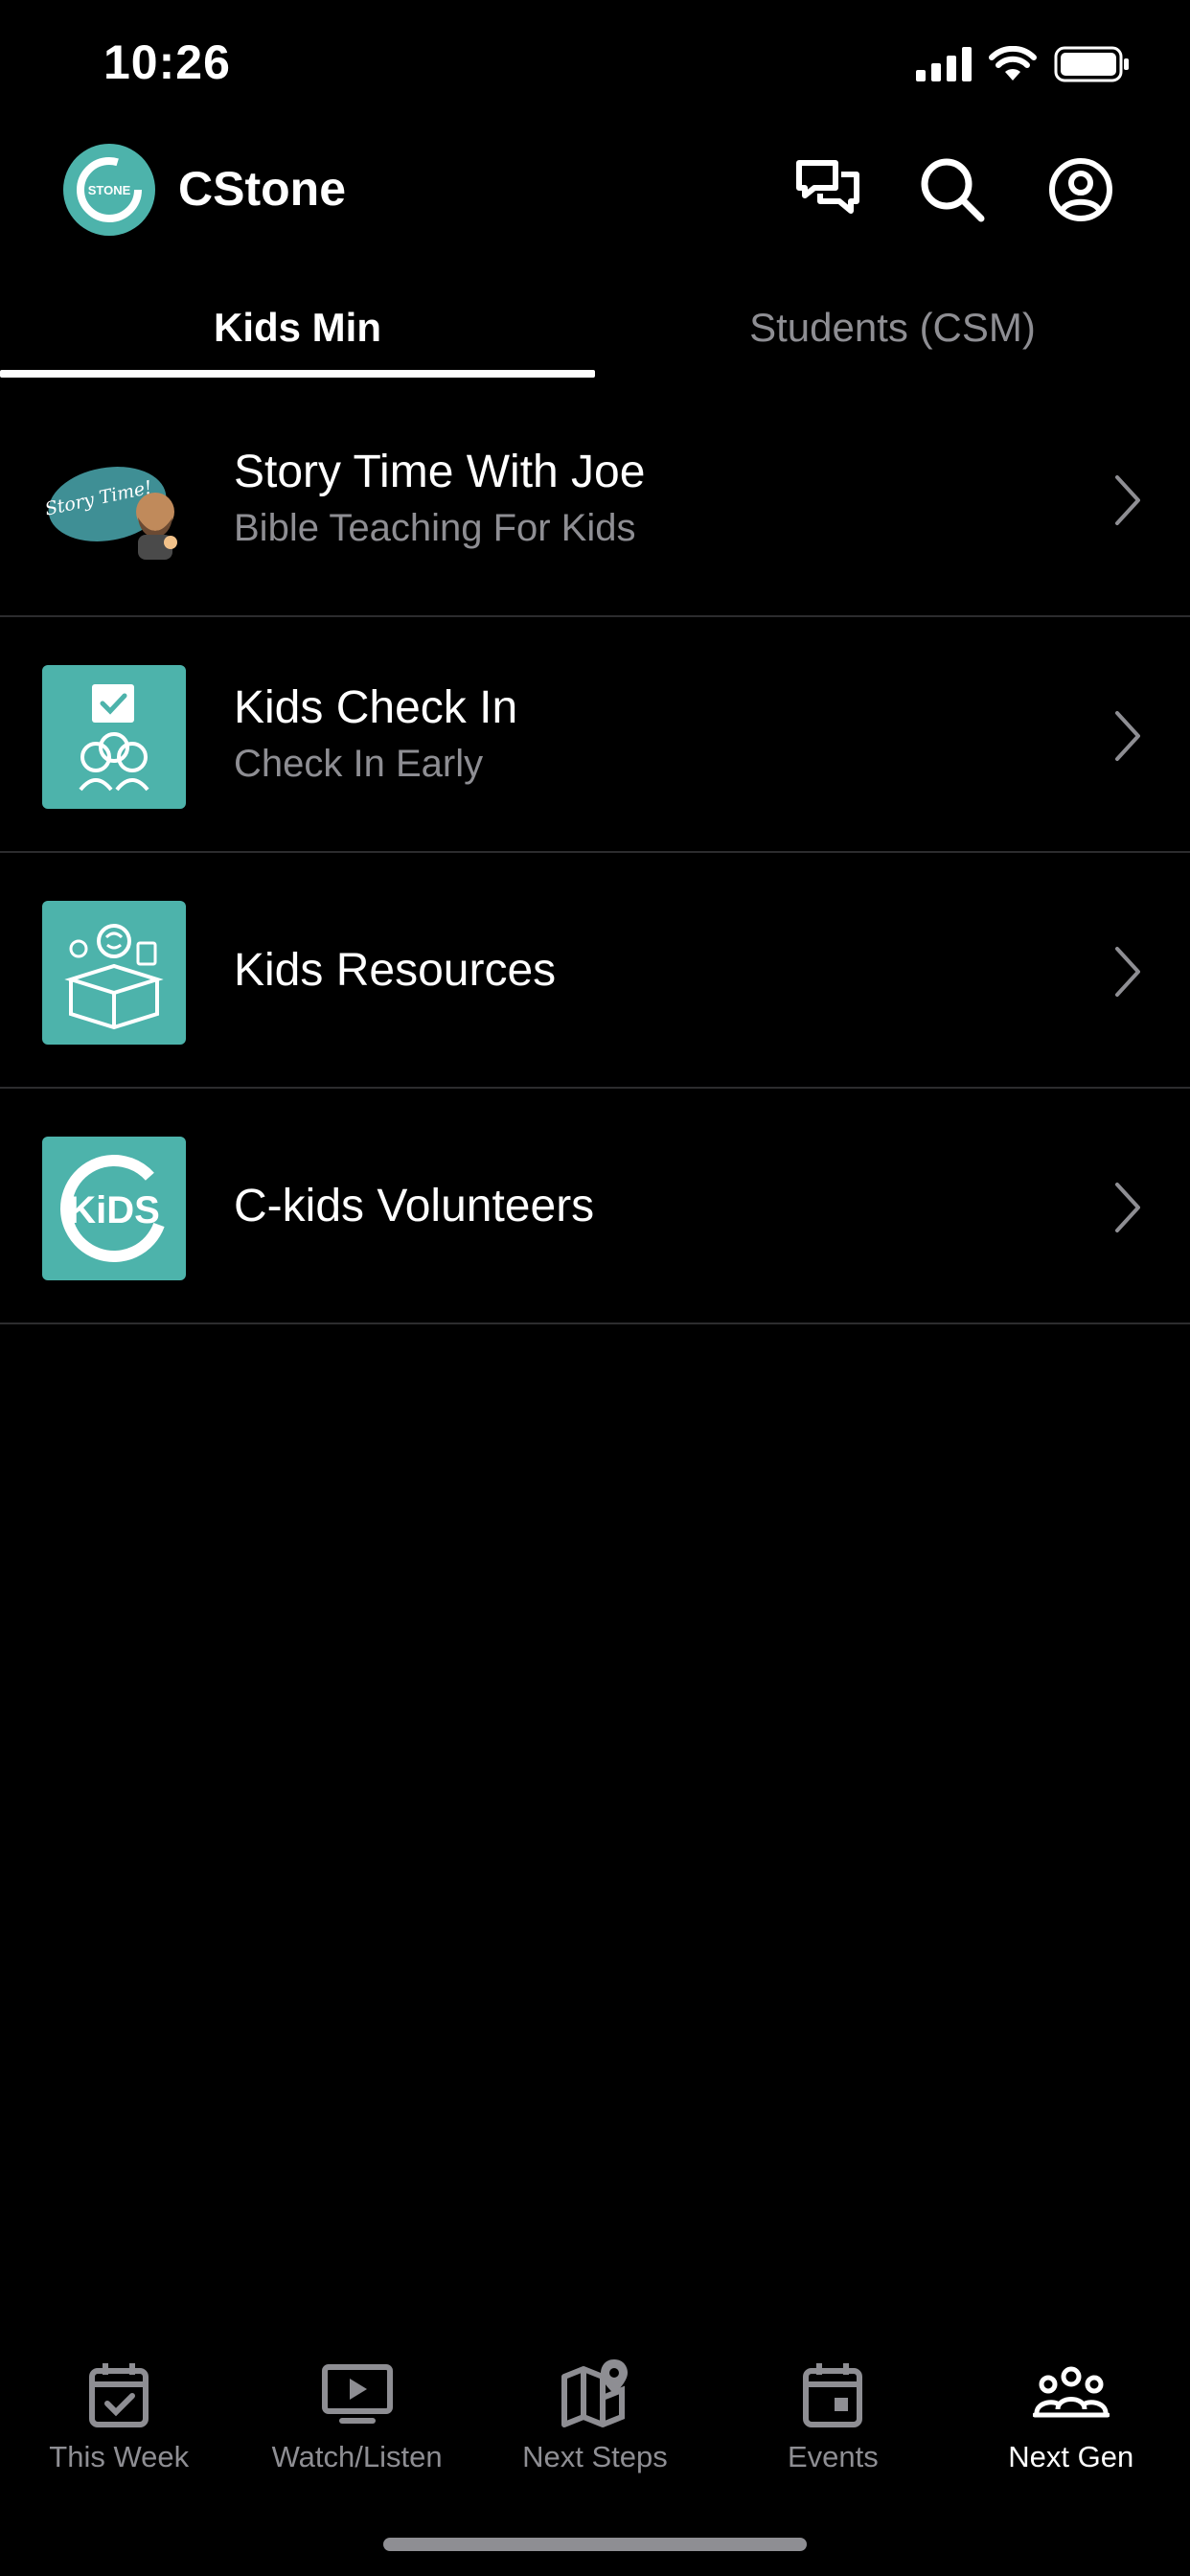 The image size is (1190, 2576). What do you see at coordinates (262, 189) in the screenshot?
I see `app-title: CStone` at bounding box center [262, 189].